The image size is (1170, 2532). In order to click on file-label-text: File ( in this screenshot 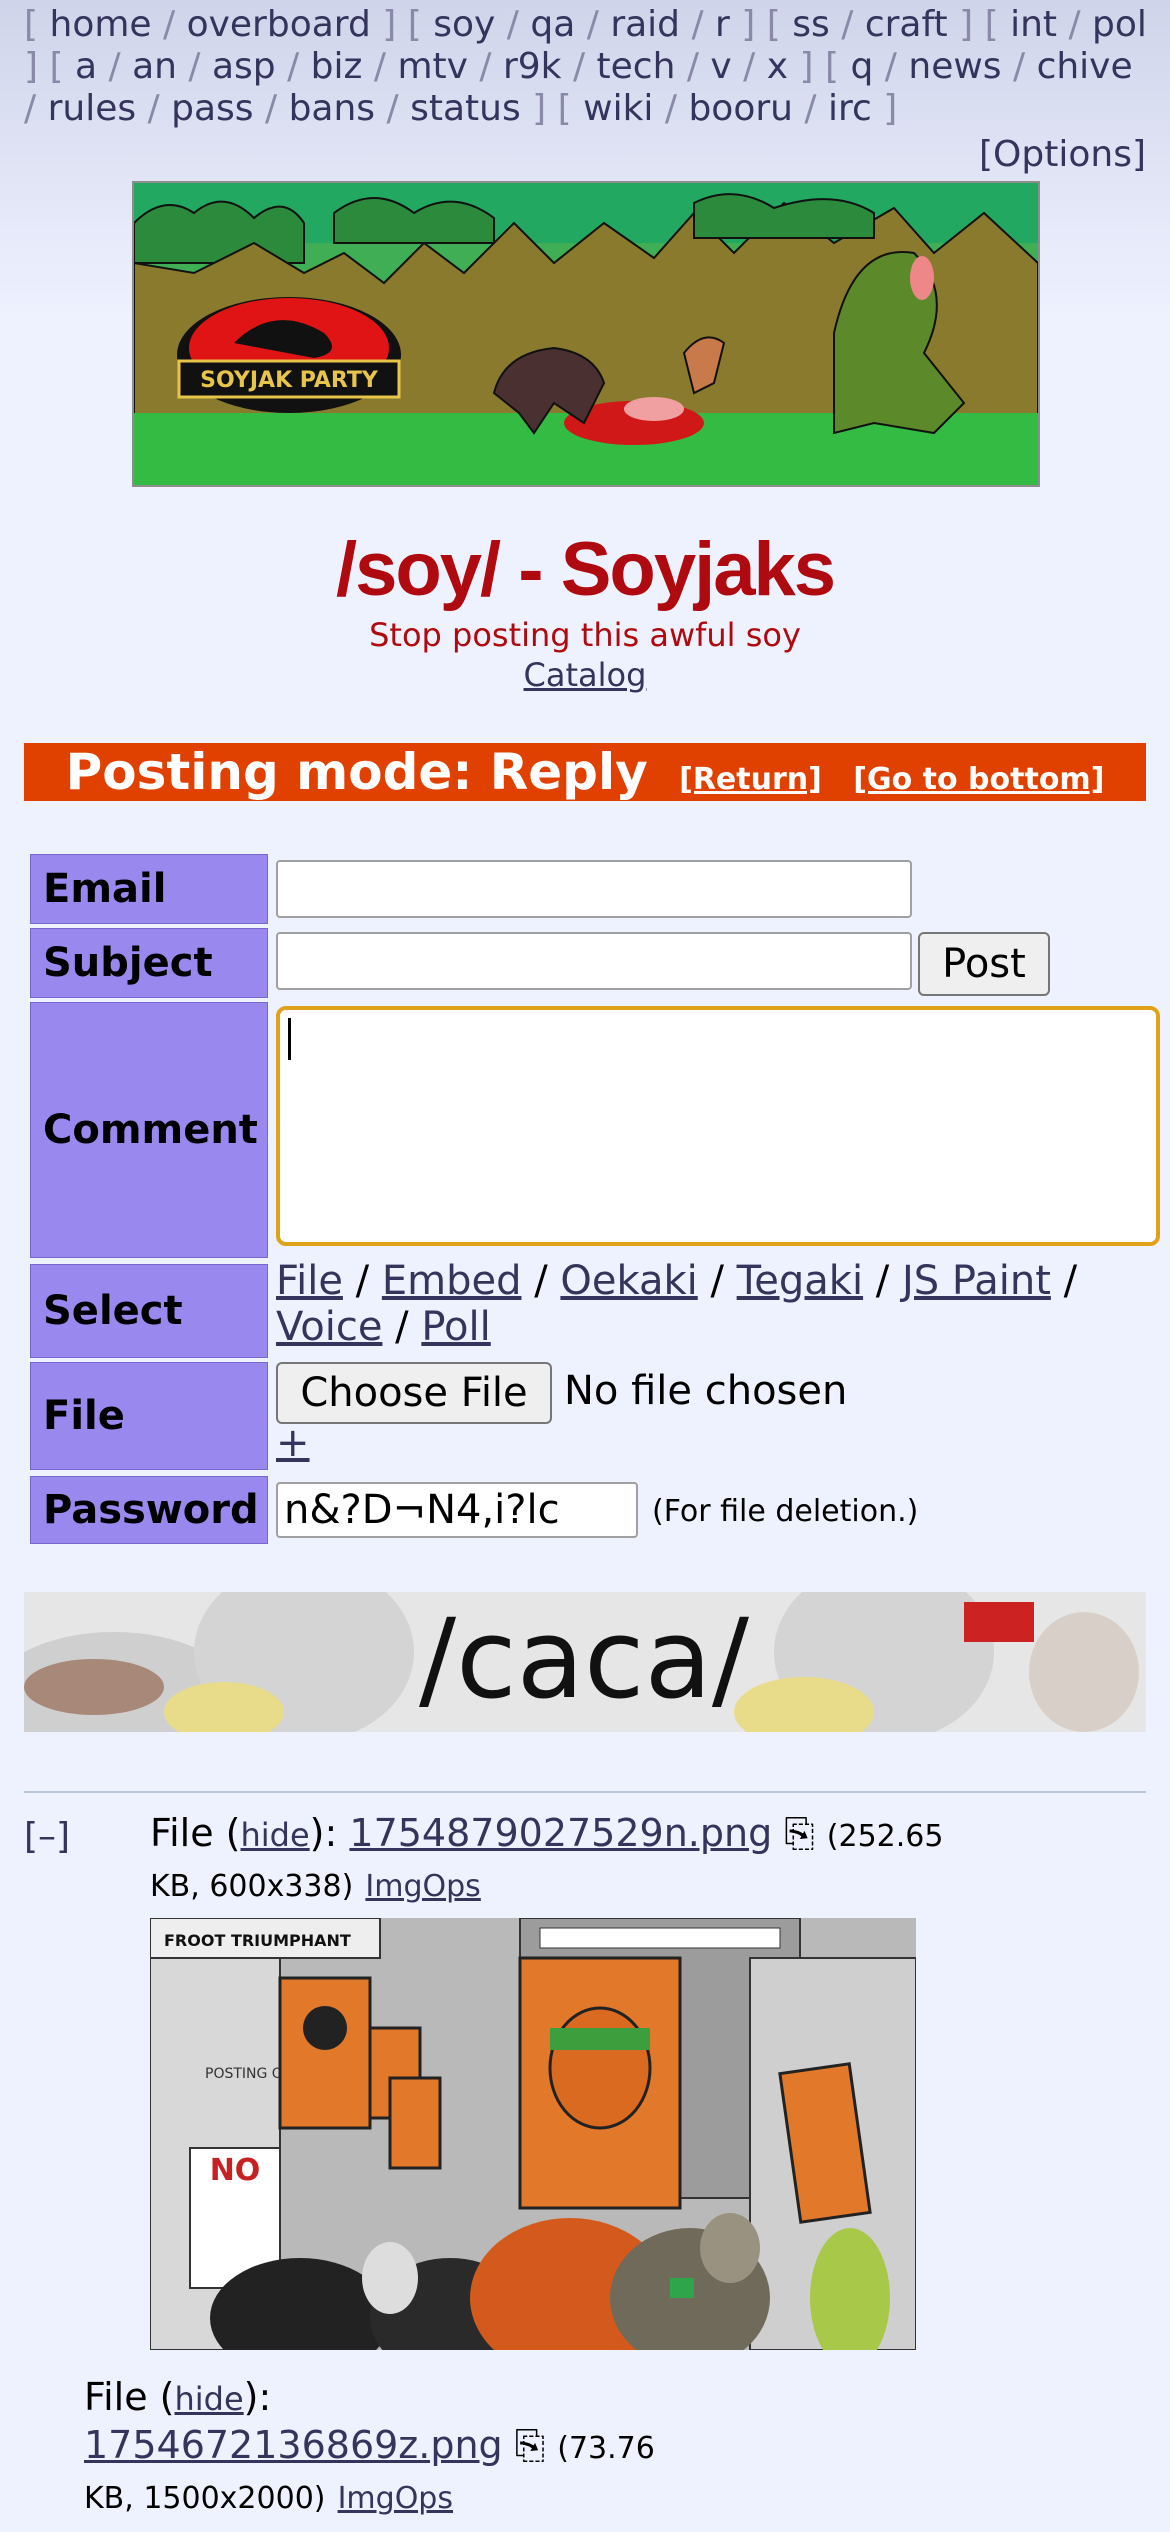, I will do `click(195, 1833)`.